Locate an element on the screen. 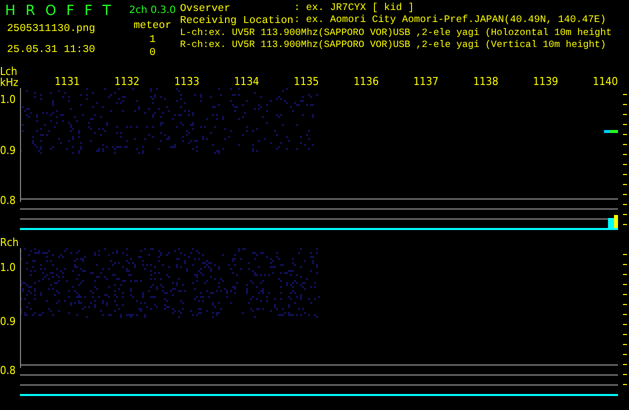 The width and height of the screenshot is (629, 410). frequency-label: 1140 is located at coordinates (605, 82).